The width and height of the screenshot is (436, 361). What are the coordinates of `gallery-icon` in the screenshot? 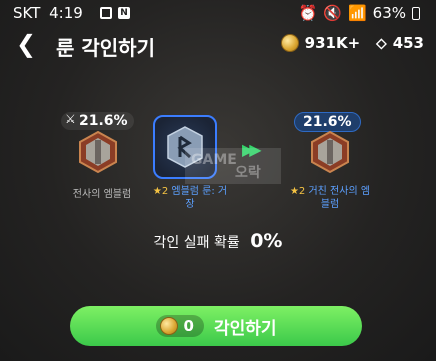 It's located at (106, 13).